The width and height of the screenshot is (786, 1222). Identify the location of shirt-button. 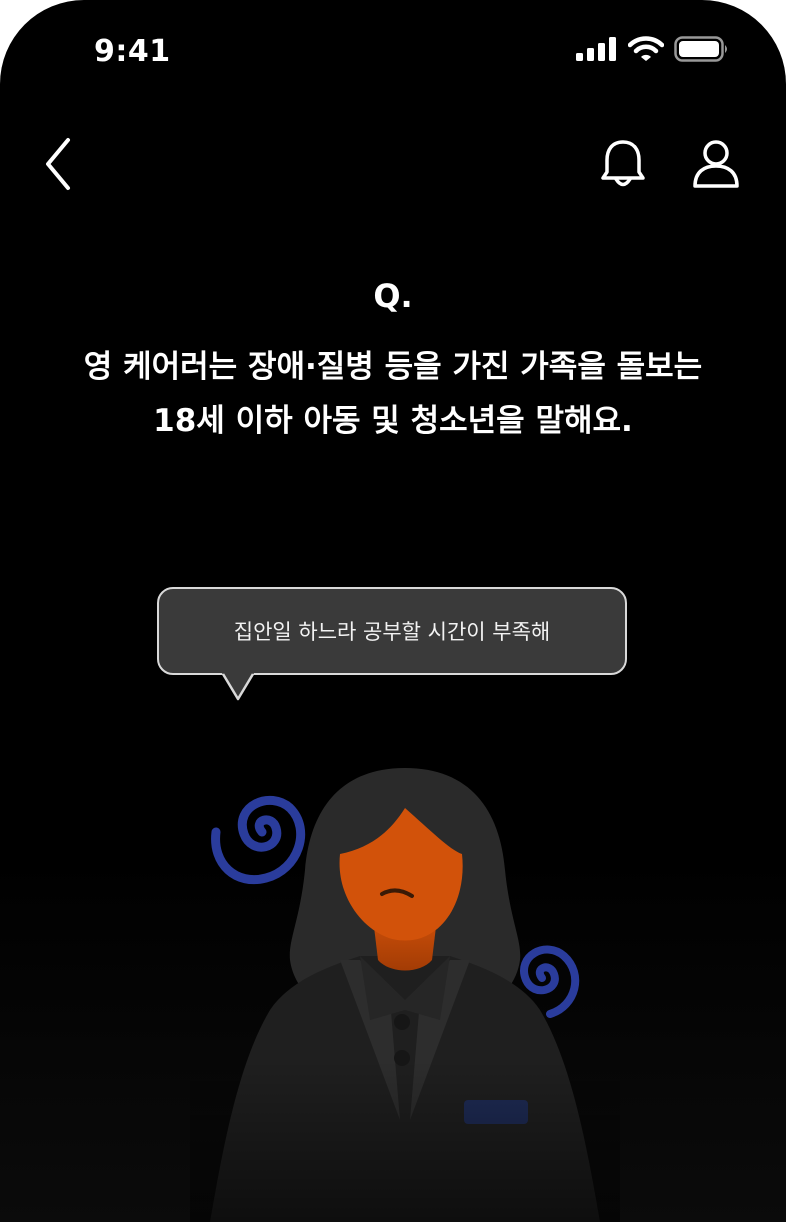
(402, 1022).